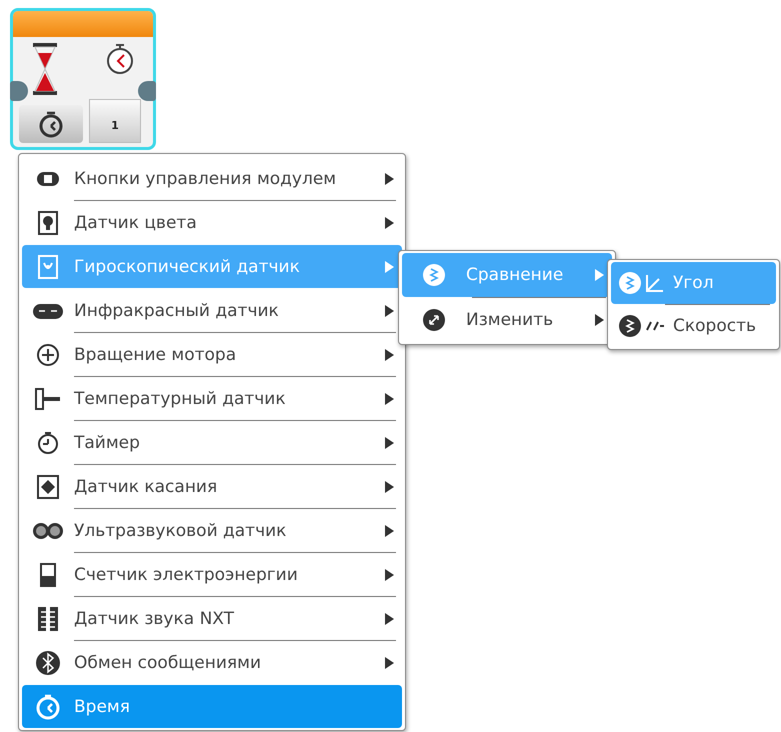 The width and height of the screenshot is (781, 732). I want to click on menu-item: Скорость, so click(693, 326).